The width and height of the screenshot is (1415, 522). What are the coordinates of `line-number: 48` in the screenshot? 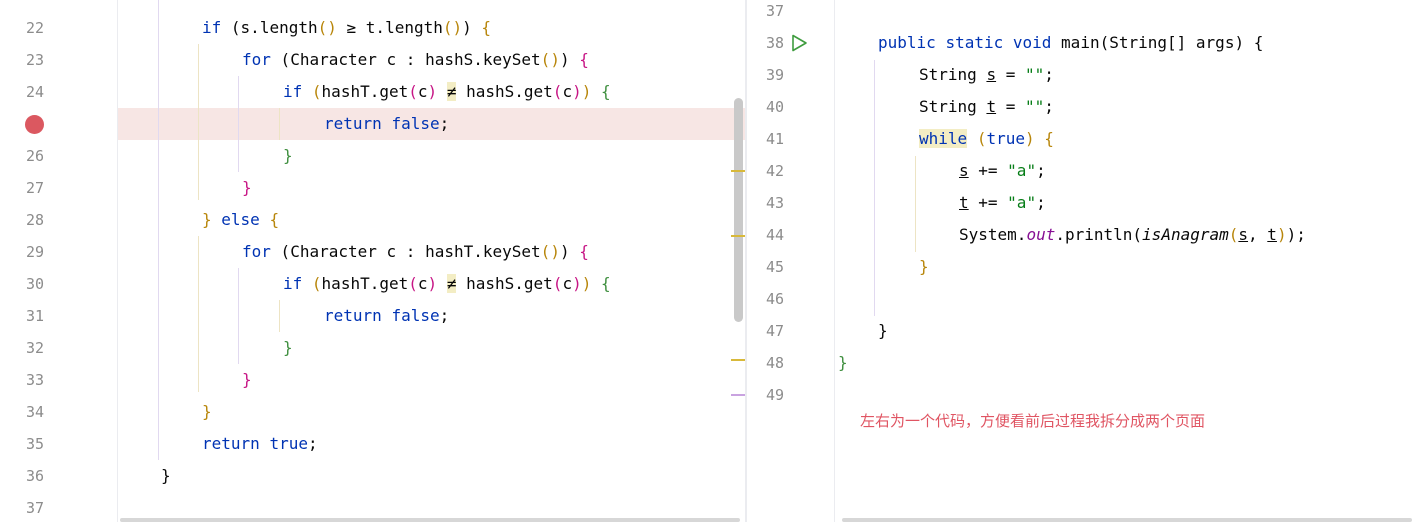 It's located at (774, 363).